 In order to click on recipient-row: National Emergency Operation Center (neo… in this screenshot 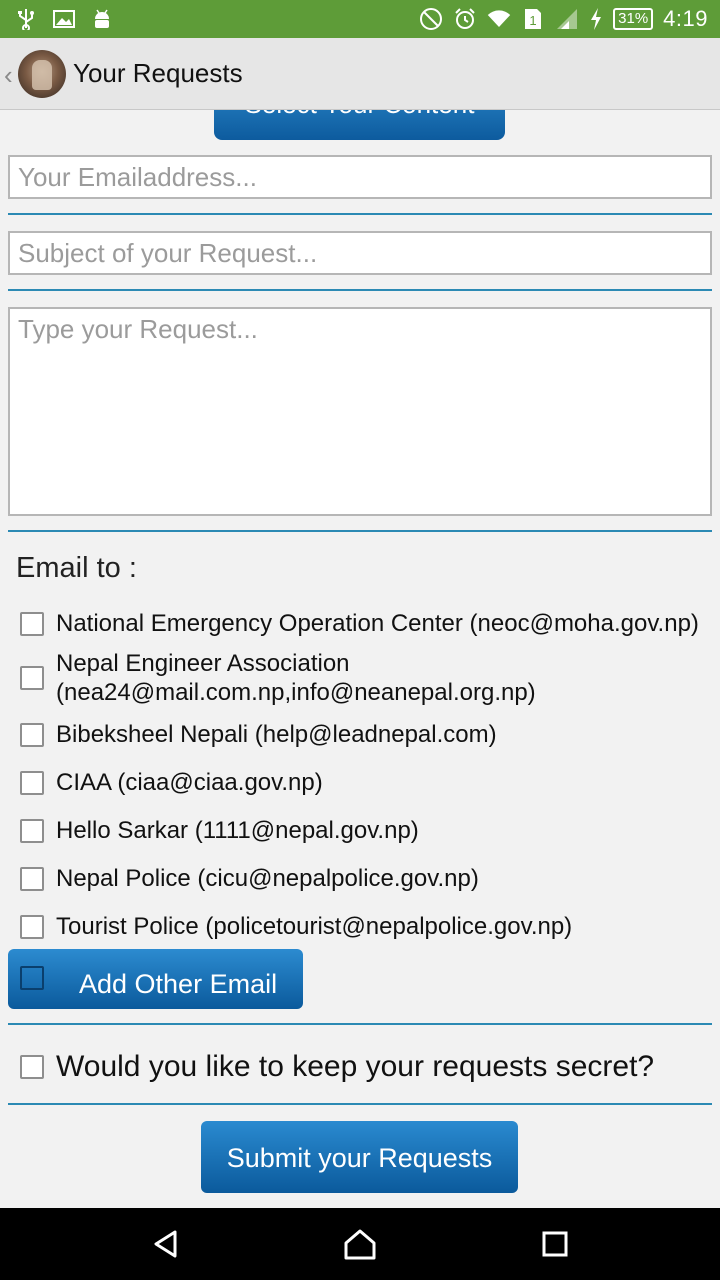, I will do `click(359, 623)`.